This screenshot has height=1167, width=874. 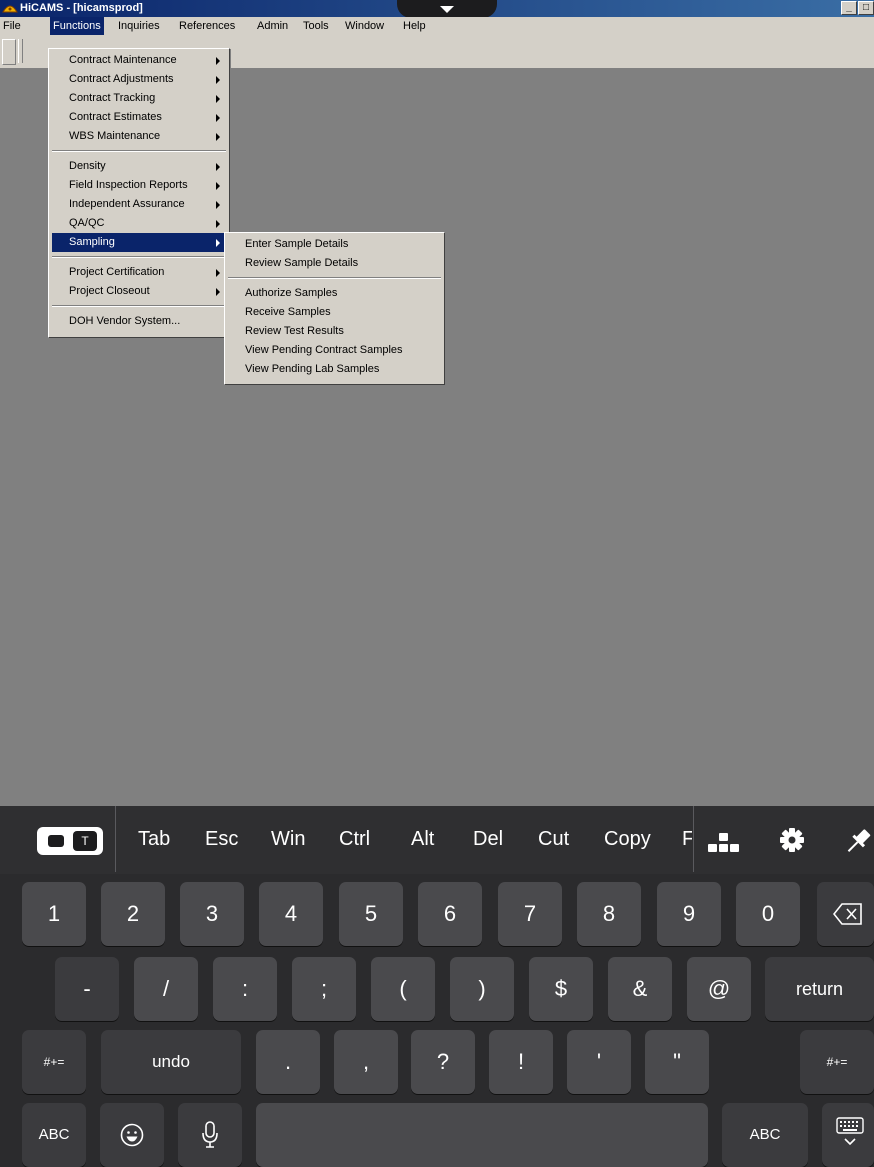 I want to click on cut-key: Cut, so click(x=553, y=839).